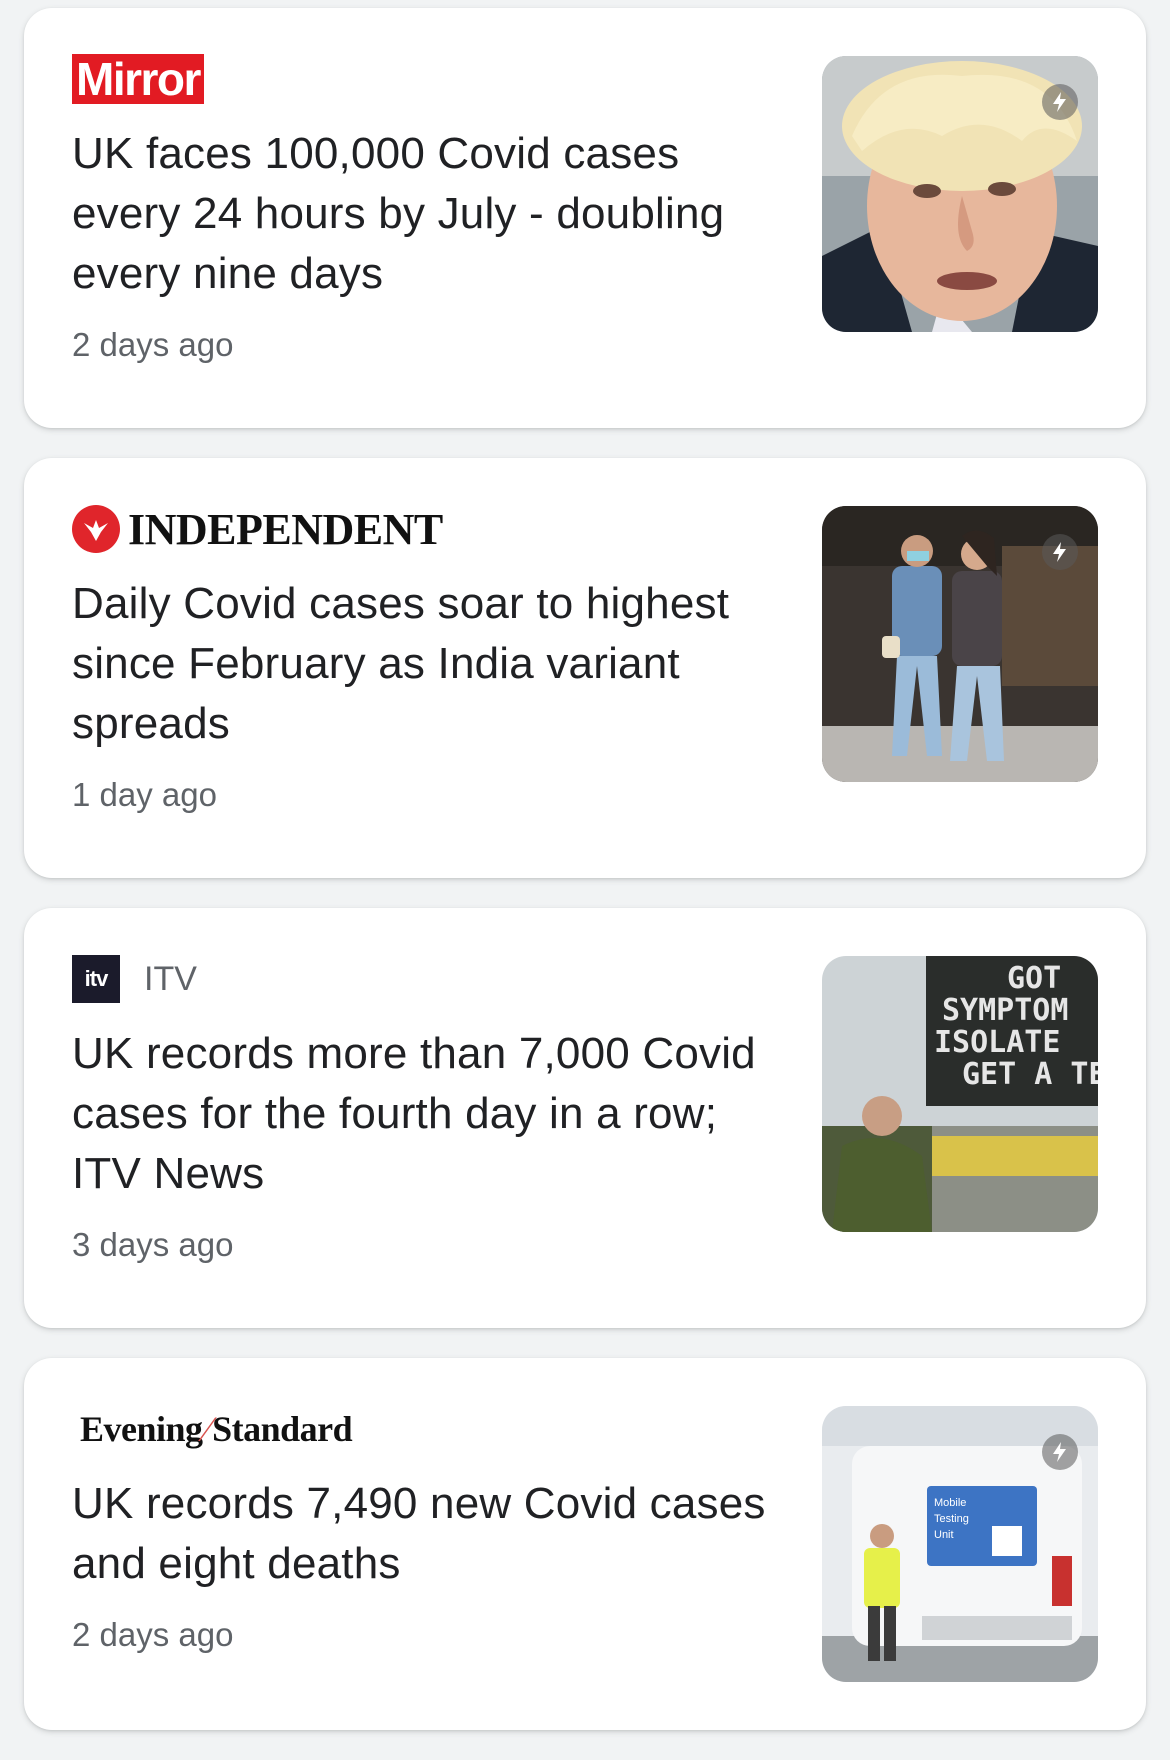 The width and height of the screenshot is (1170, 1760). I want to click on thumbnail-image: GOT SYMPTOM ISOLATE GET A TES, so click(960, 1094).